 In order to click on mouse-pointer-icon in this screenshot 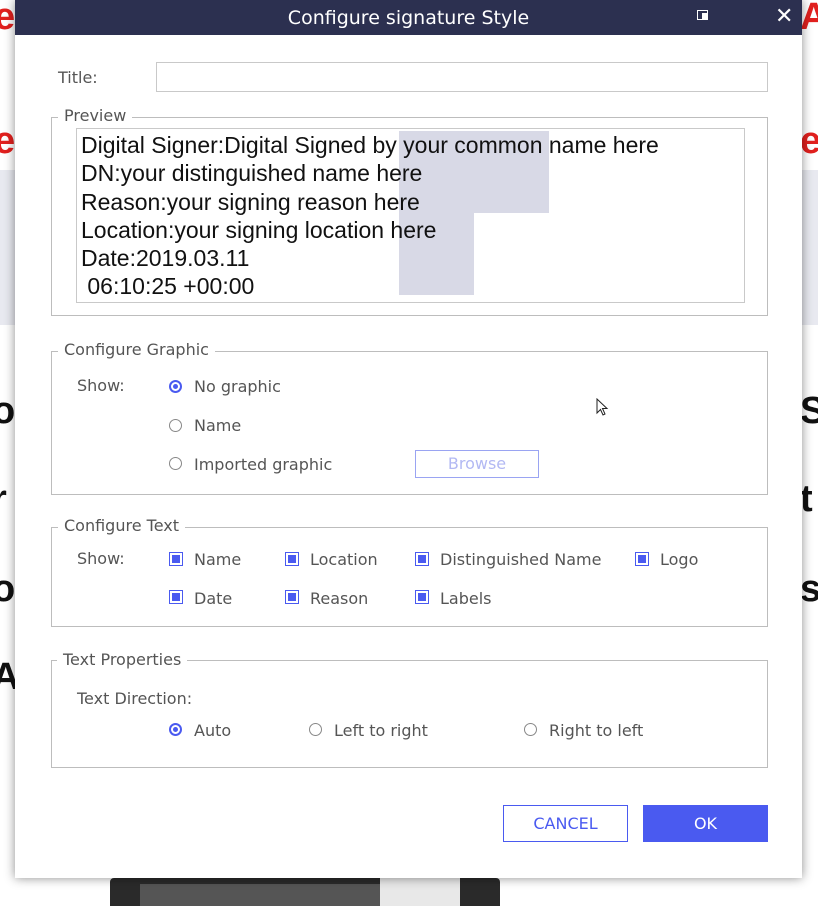, I will do `click(602, 407)`.